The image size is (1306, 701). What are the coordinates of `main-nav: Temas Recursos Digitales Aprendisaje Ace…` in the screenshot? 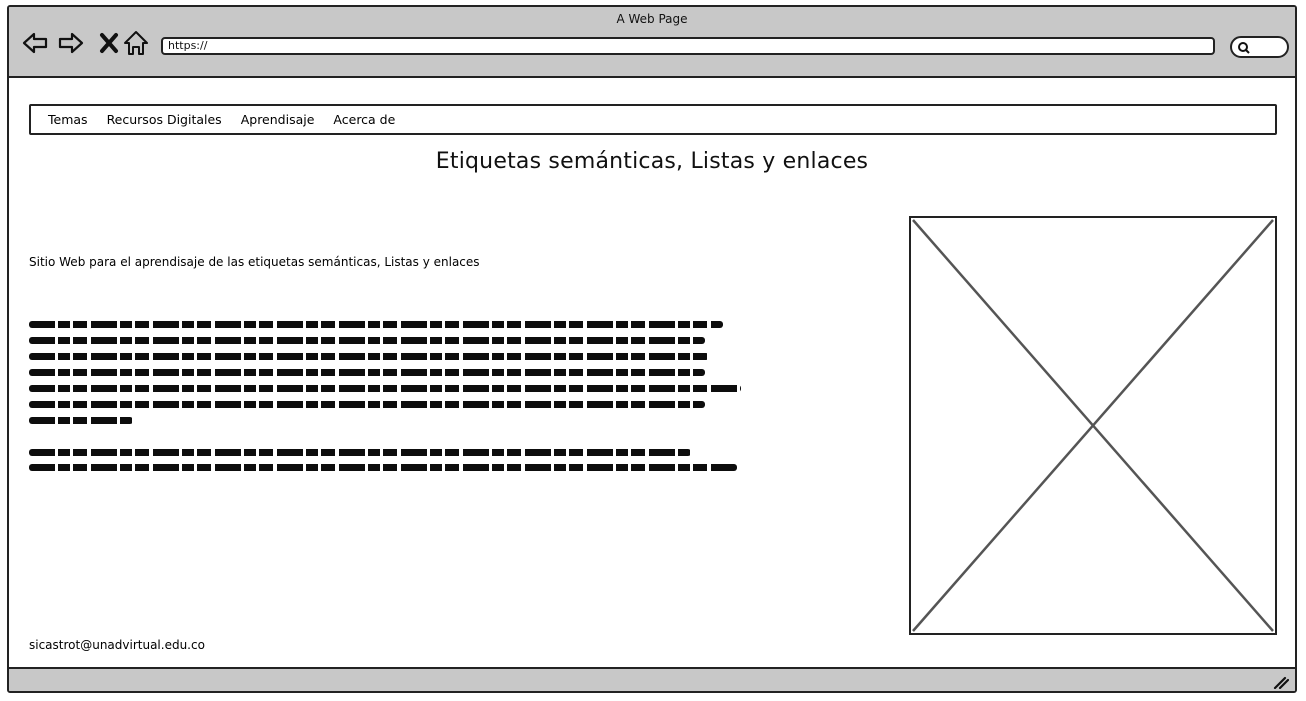 It's located at (653, 119).